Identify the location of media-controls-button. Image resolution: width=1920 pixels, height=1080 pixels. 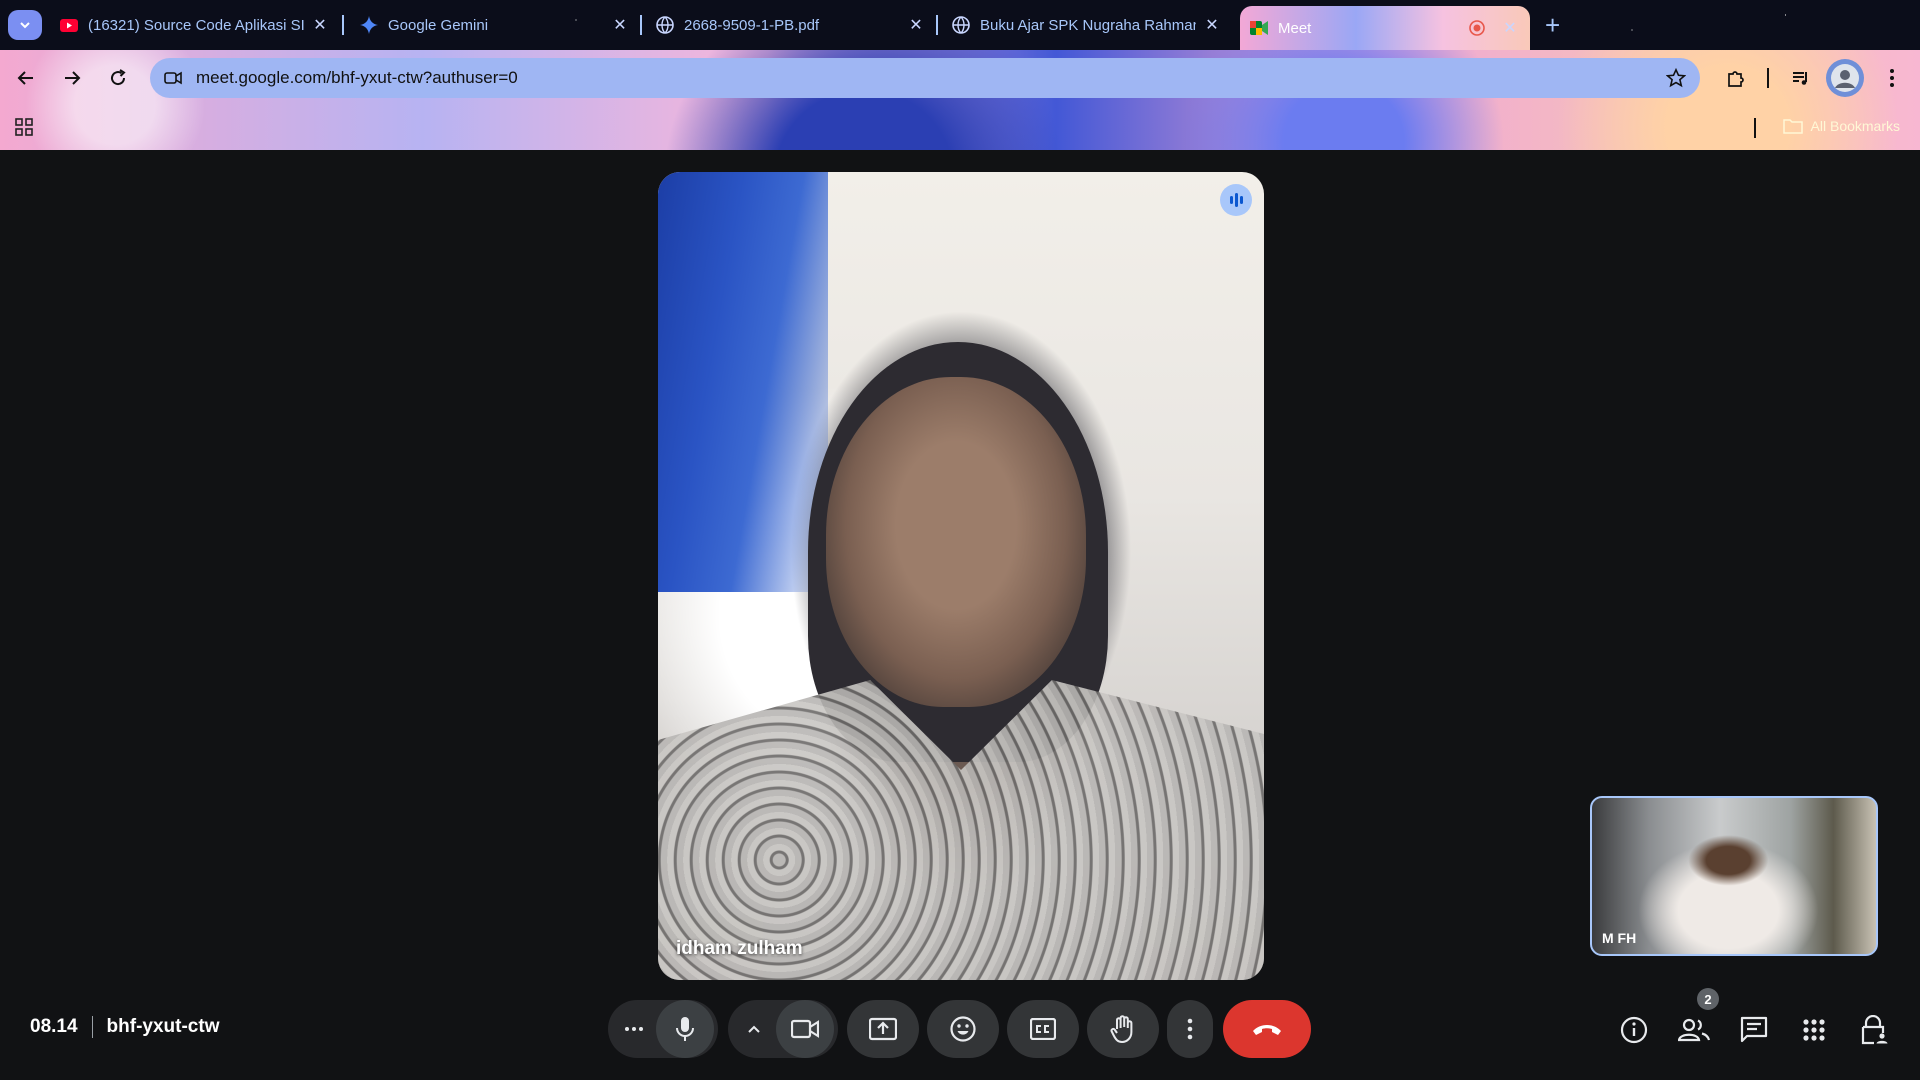
(1801, 78).